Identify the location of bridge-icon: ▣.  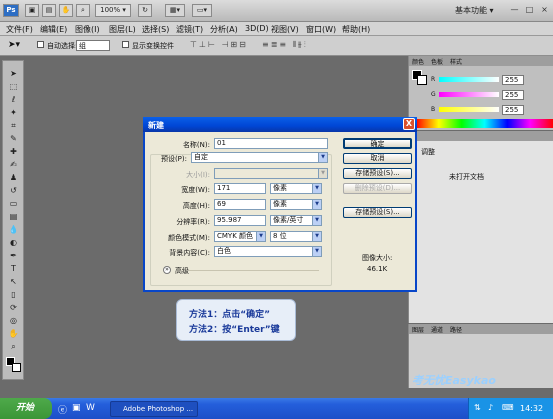
(32, 10).